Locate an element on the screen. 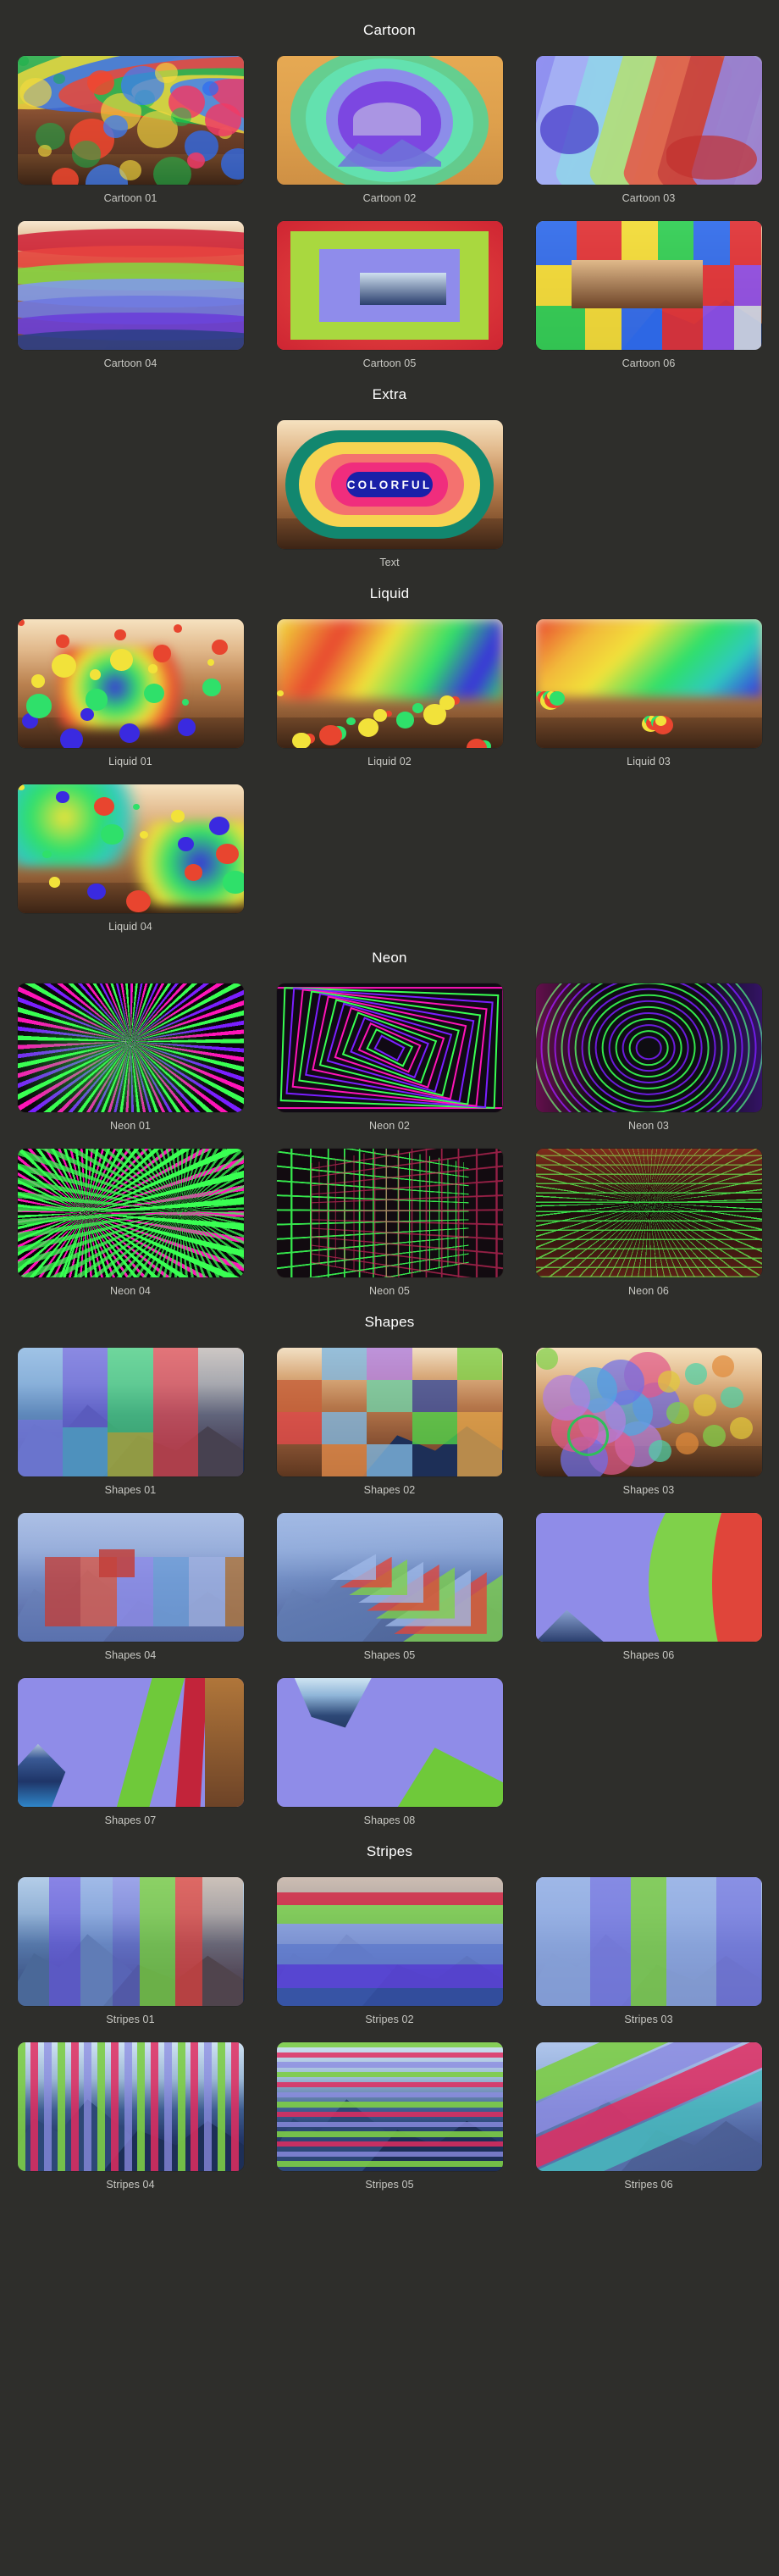  effect-label: Stripes 06 is located at coordinates (649, 2185).